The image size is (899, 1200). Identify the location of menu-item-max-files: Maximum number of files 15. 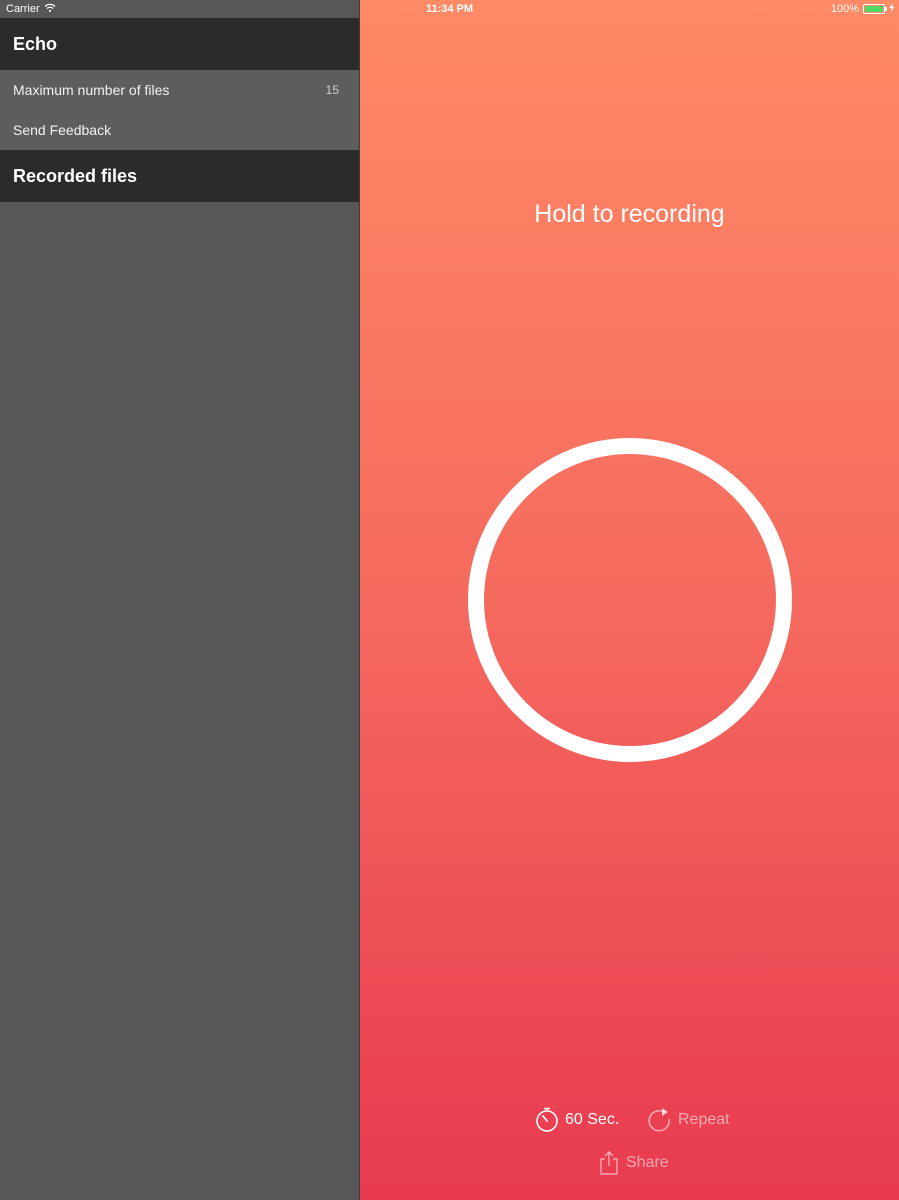
(179, 90).